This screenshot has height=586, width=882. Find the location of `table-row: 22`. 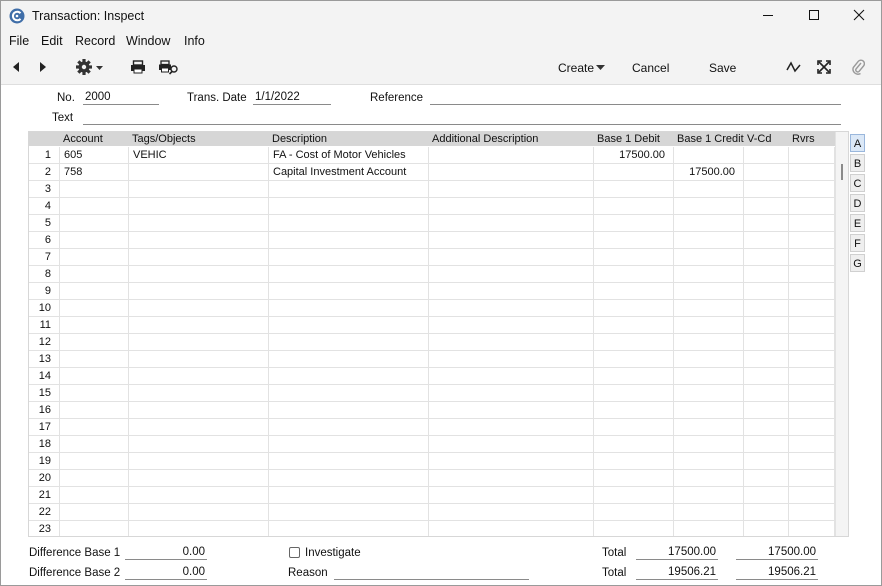

table-row: 22 is located at coordinates (432, 512).